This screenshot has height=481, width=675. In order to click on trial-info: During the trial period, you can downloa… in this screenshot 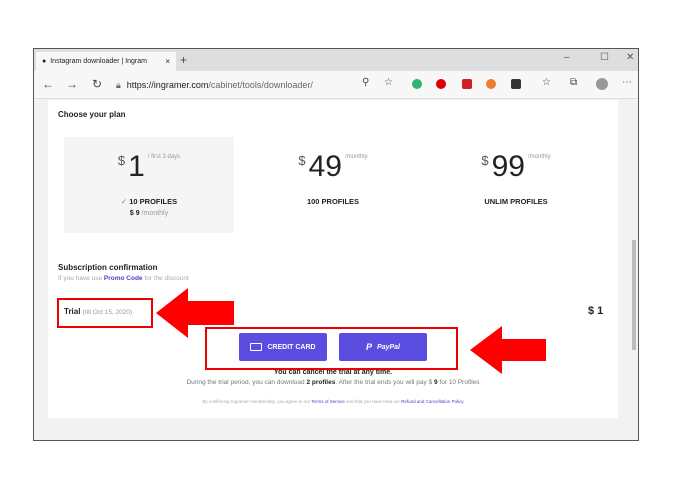, I will do `click(333, 382)`.